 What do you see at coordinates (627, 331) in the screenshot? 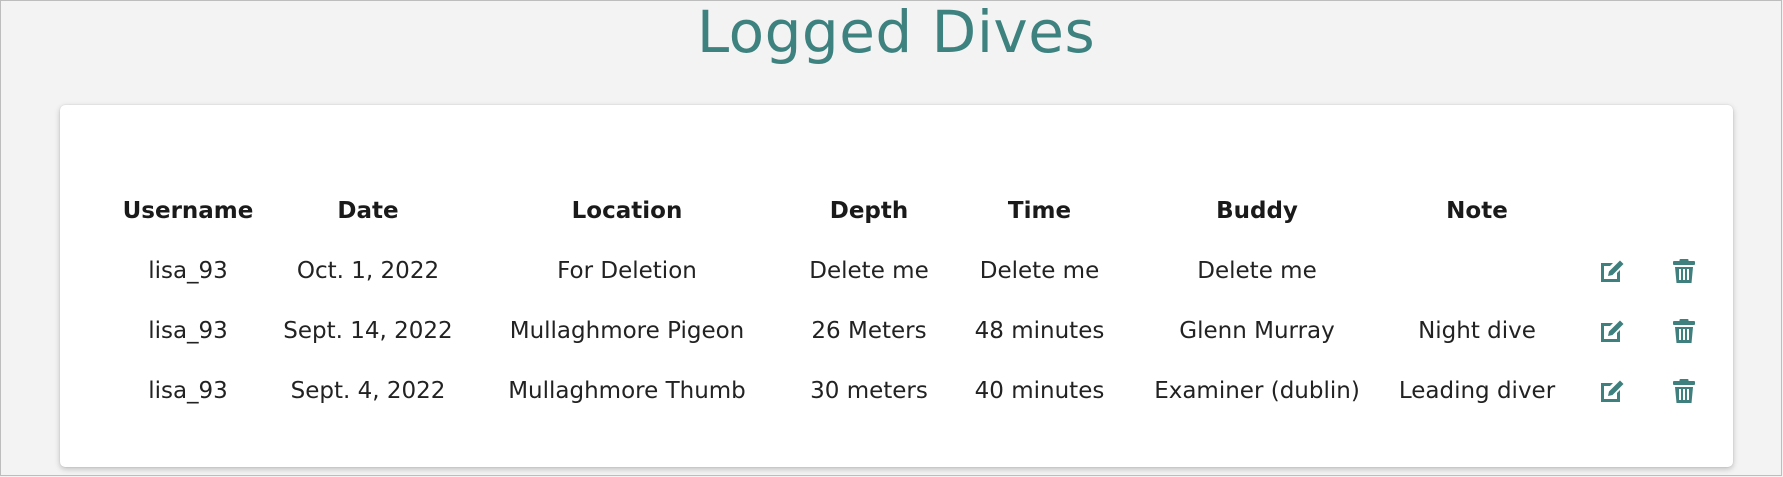
I see `cell-location: Mullaghmore Pigeon` at bounding box center [627, 331].